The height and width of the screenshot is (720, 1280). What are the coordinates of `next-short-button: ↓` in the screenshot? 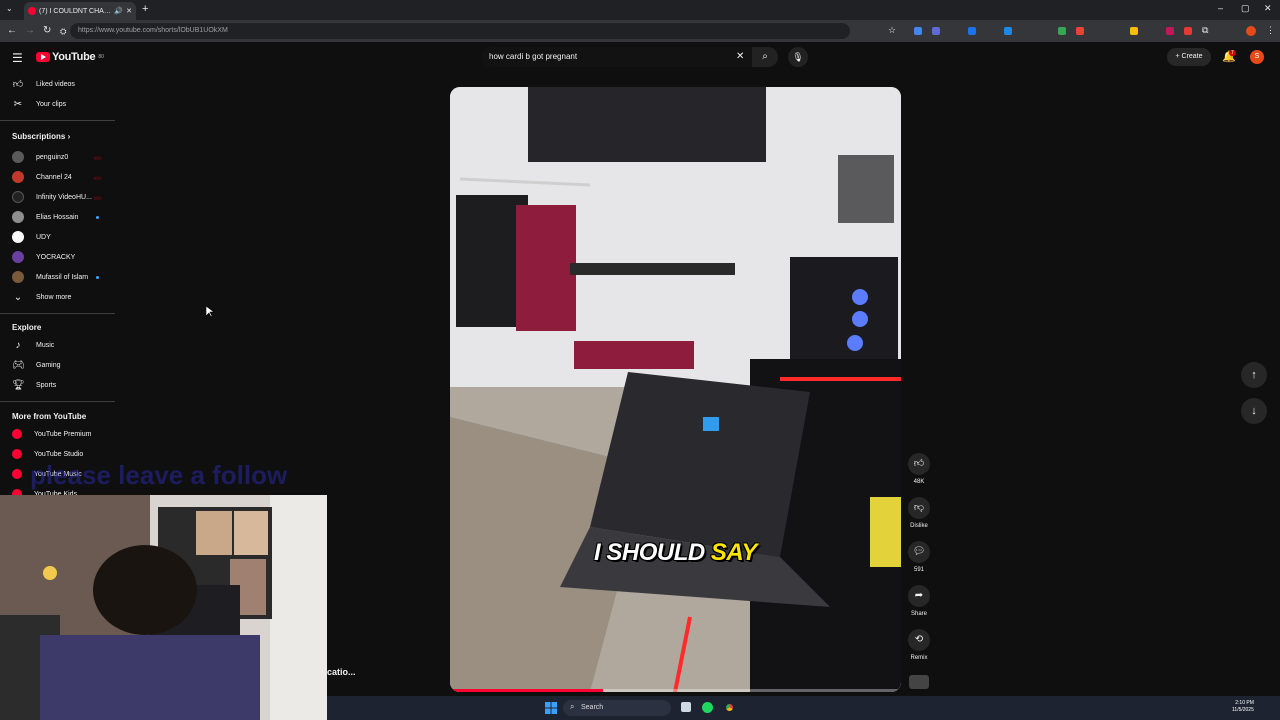 It's located at (1254, 411).